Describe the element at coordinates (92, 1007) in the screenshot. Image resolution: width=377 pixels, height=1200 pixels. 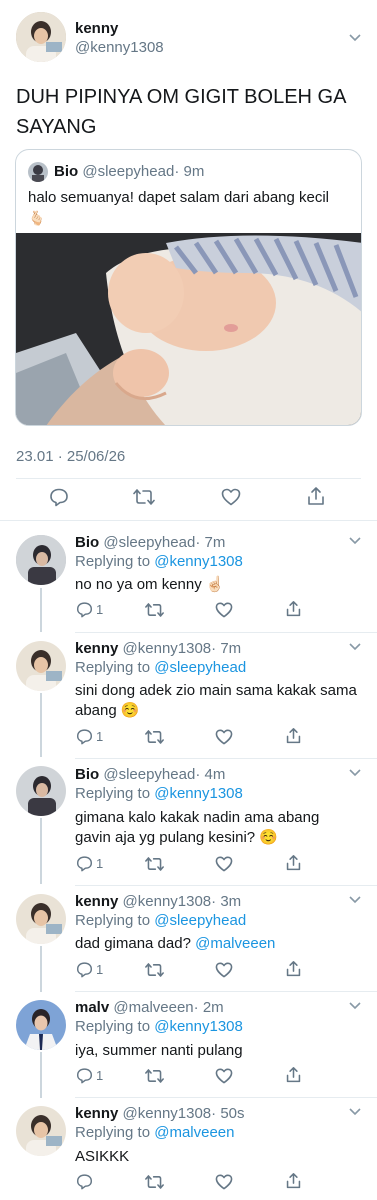
I see `display-name: malv` at that location.